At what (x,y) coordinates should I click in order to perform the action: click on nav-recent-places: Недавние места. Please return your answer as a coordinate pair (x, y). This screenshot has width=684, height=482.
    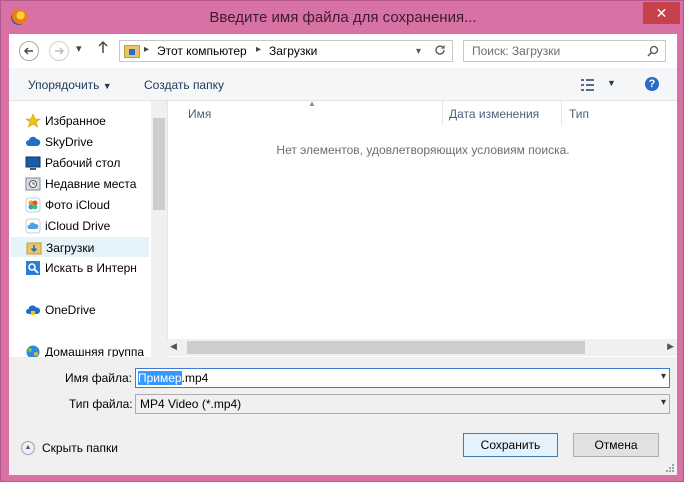
    Looking at the image, I should click on (80, 184).